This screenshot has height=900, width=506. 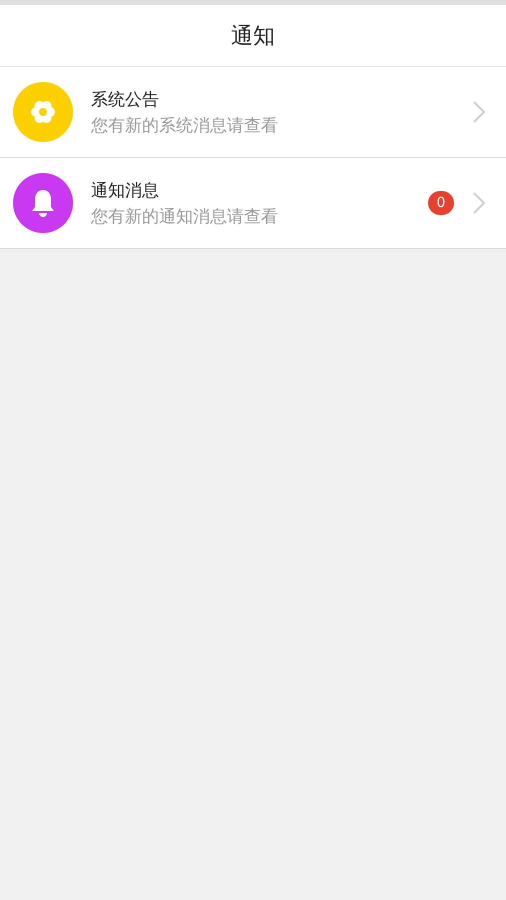 I want to click on notification-row: 通知消息 您有新的通知消息请查看 0, so click(x=253, y=203).